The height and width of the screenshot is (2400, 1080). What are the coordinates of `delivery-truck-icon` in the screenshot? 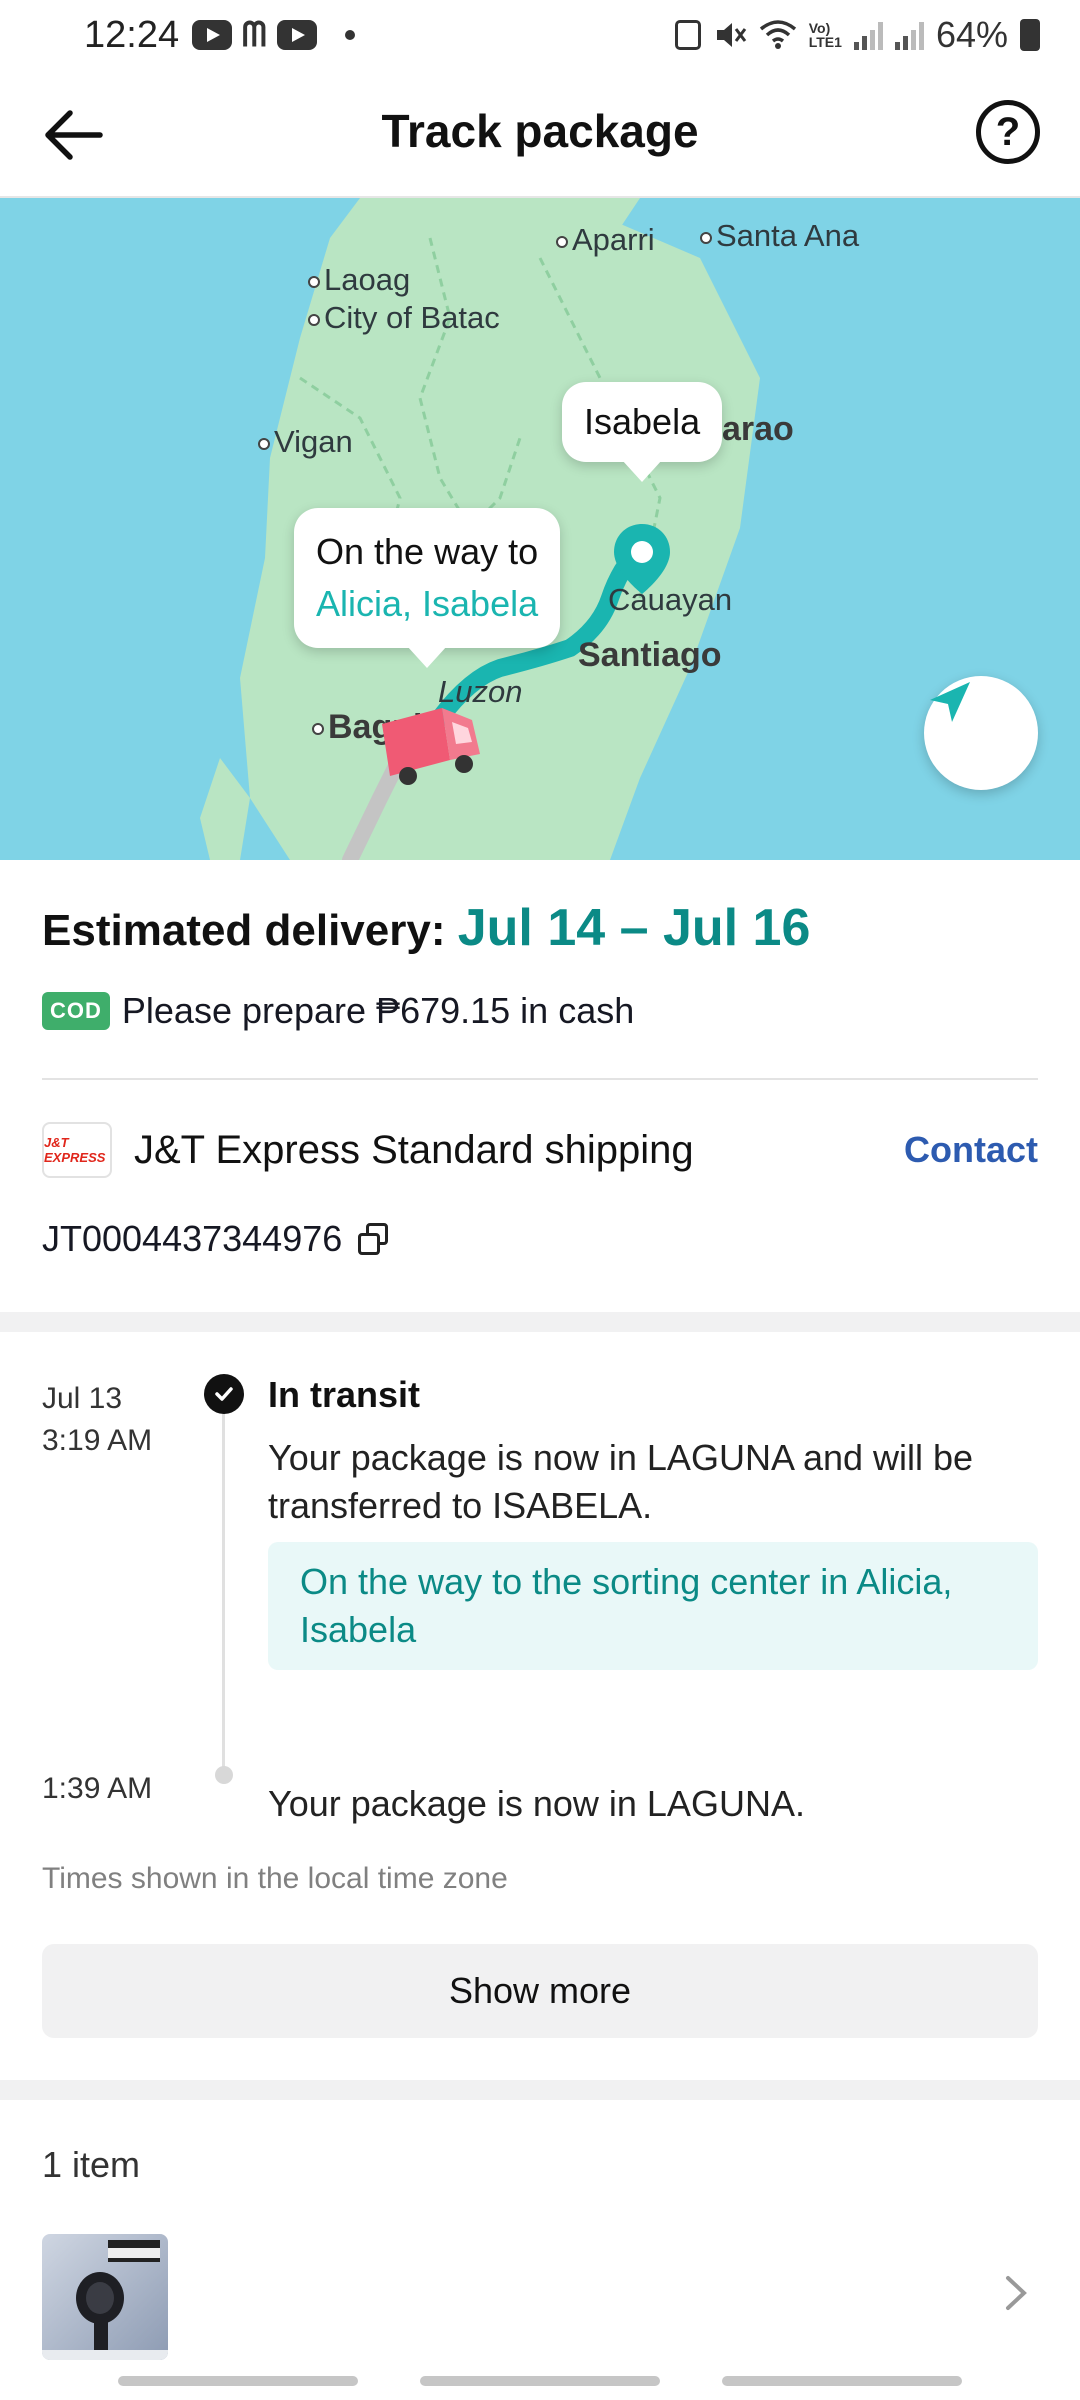 It's located at (431, 746).